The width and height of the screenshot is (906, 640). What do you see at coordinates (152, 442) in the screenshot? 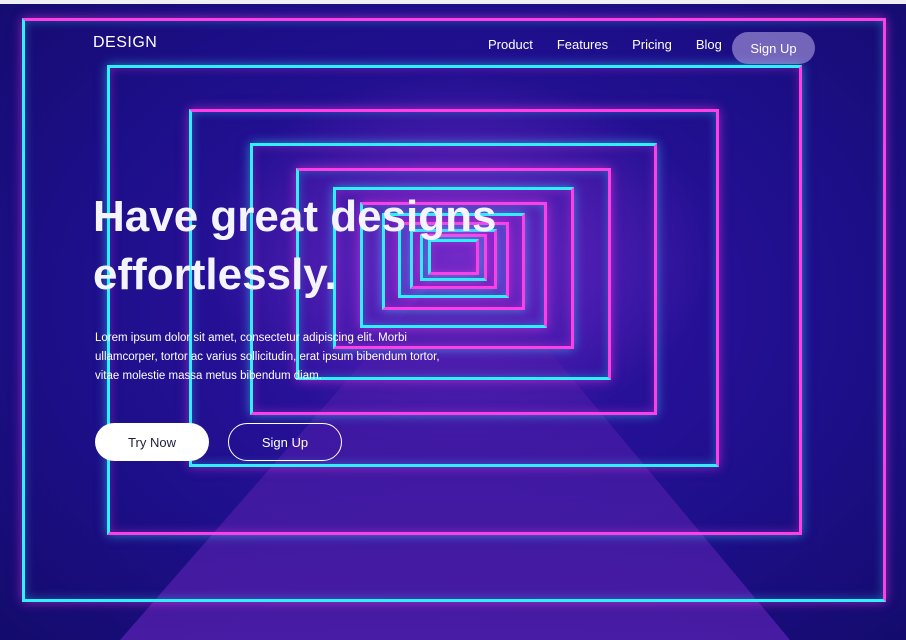
I see `try-now-button: Try Now` at bounding box center [152, 442].